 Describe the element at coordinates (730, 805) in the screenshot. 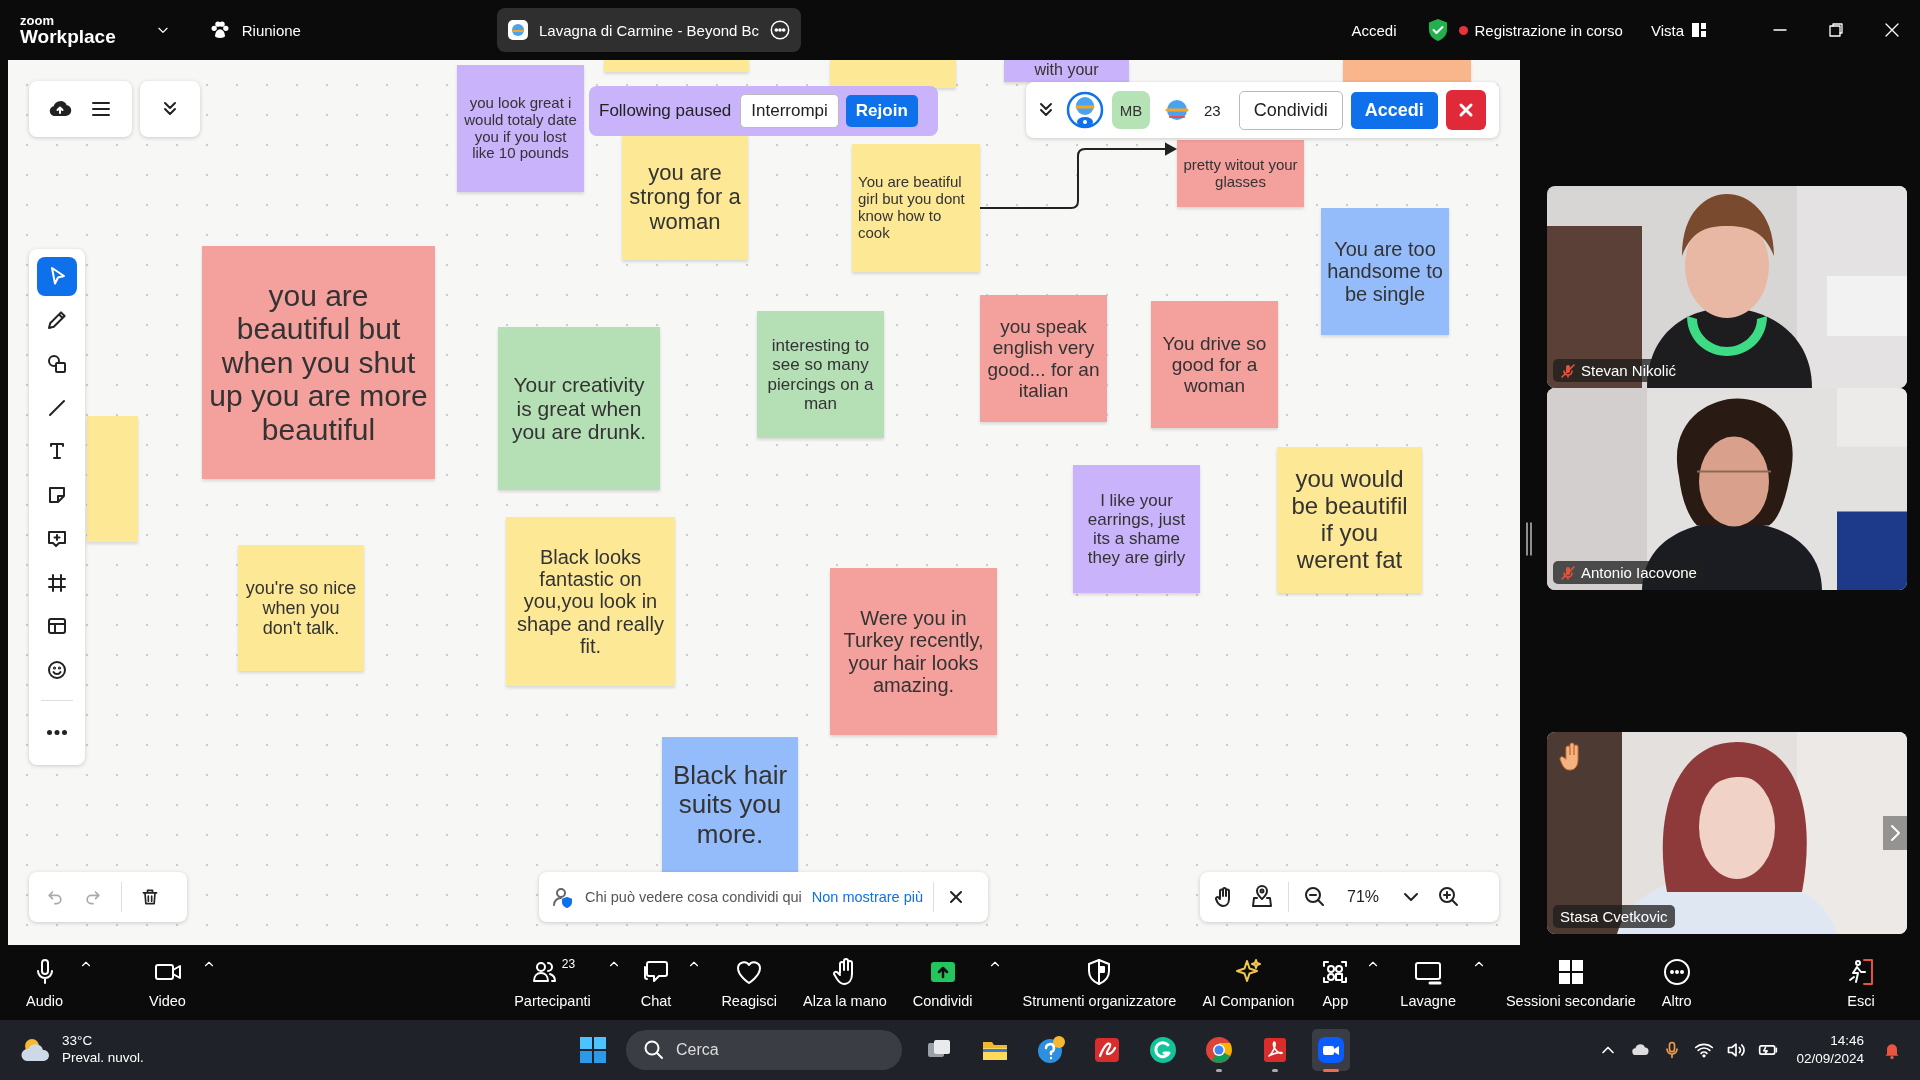

I see `sticky-note: Black hair suits you more.` at that location.